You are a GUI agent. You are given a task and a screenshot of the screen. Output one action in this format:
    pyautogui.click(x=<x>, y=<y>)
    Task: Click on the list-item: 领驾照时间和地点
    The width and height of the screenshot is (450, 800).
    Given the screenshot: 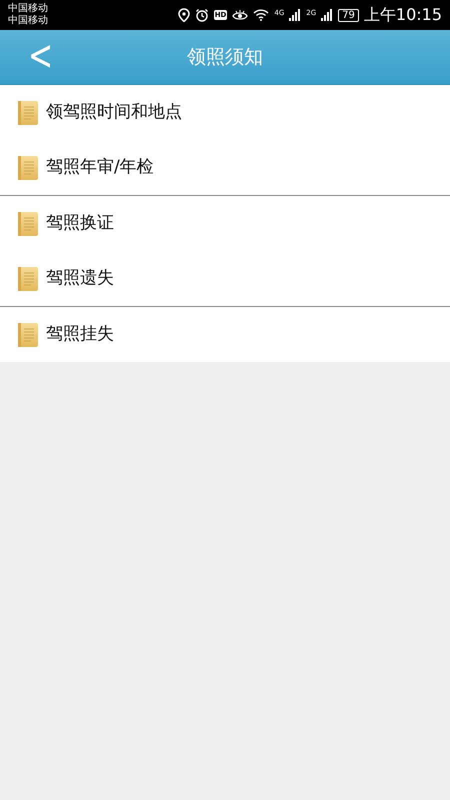 What is the action you would take?
    pyautogui.click(x=225, y=112)
    